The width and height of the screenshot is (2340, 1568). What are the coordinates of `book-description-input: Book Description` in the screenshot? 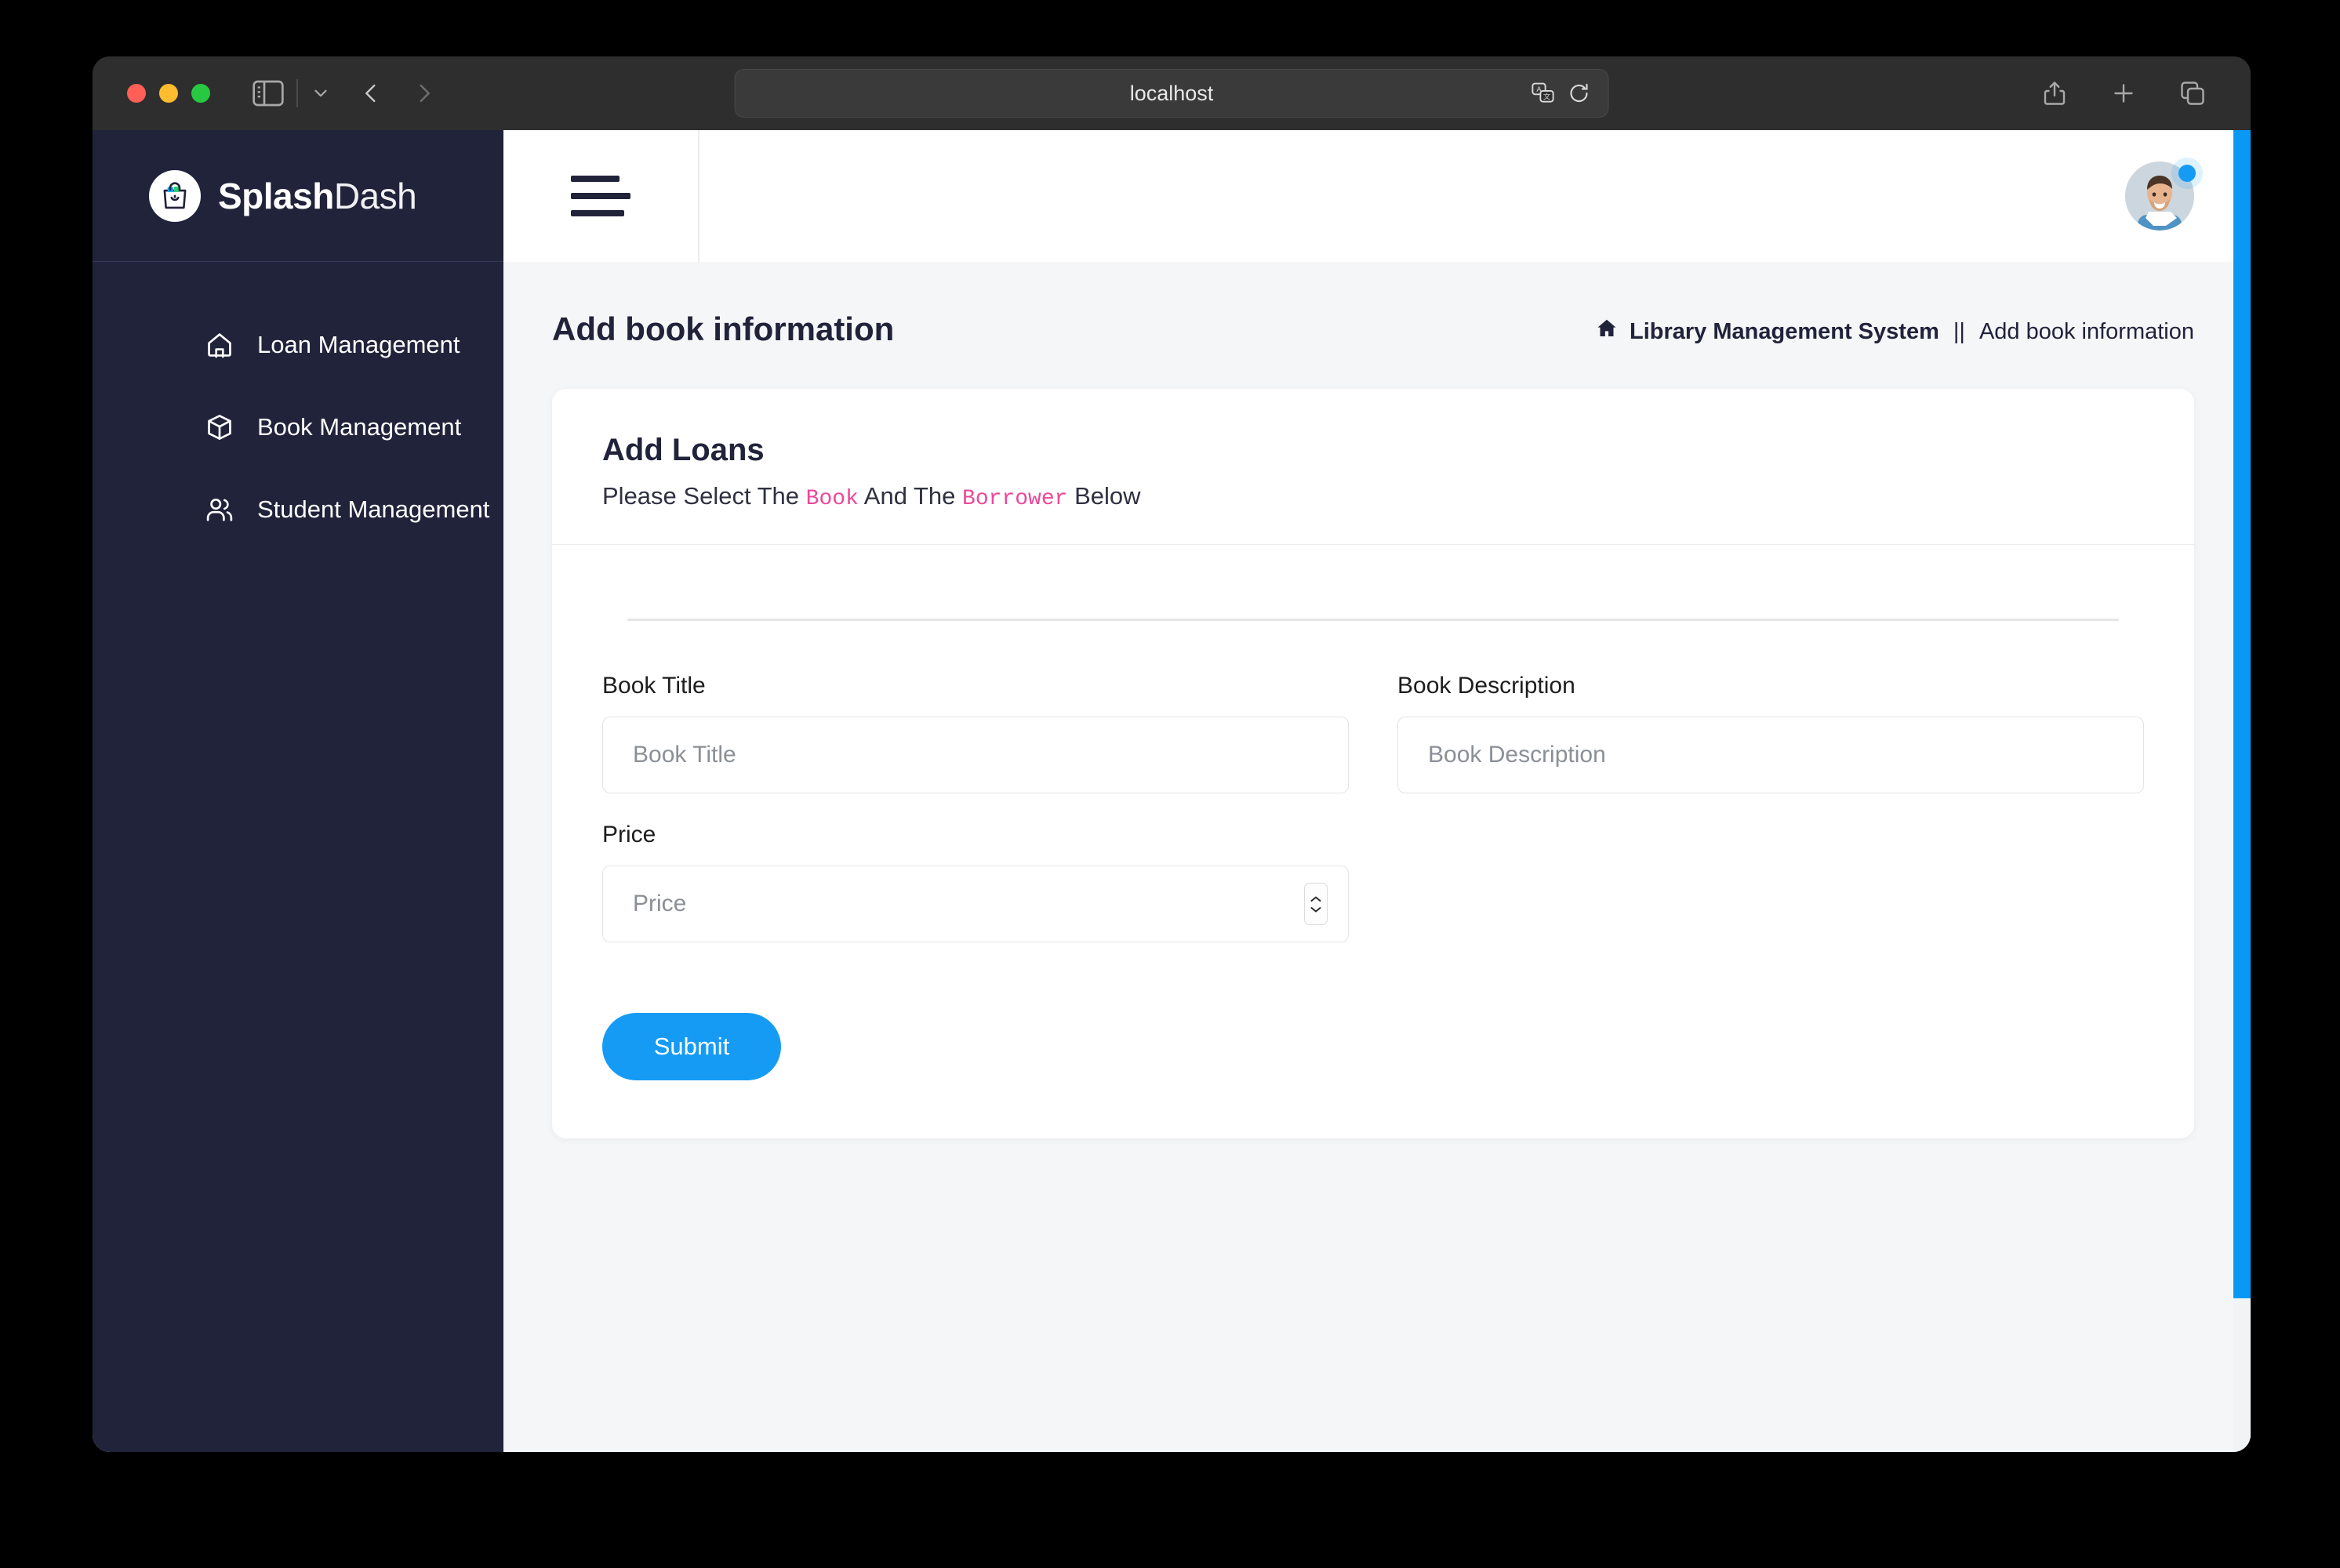 It's located at (1770, 755).